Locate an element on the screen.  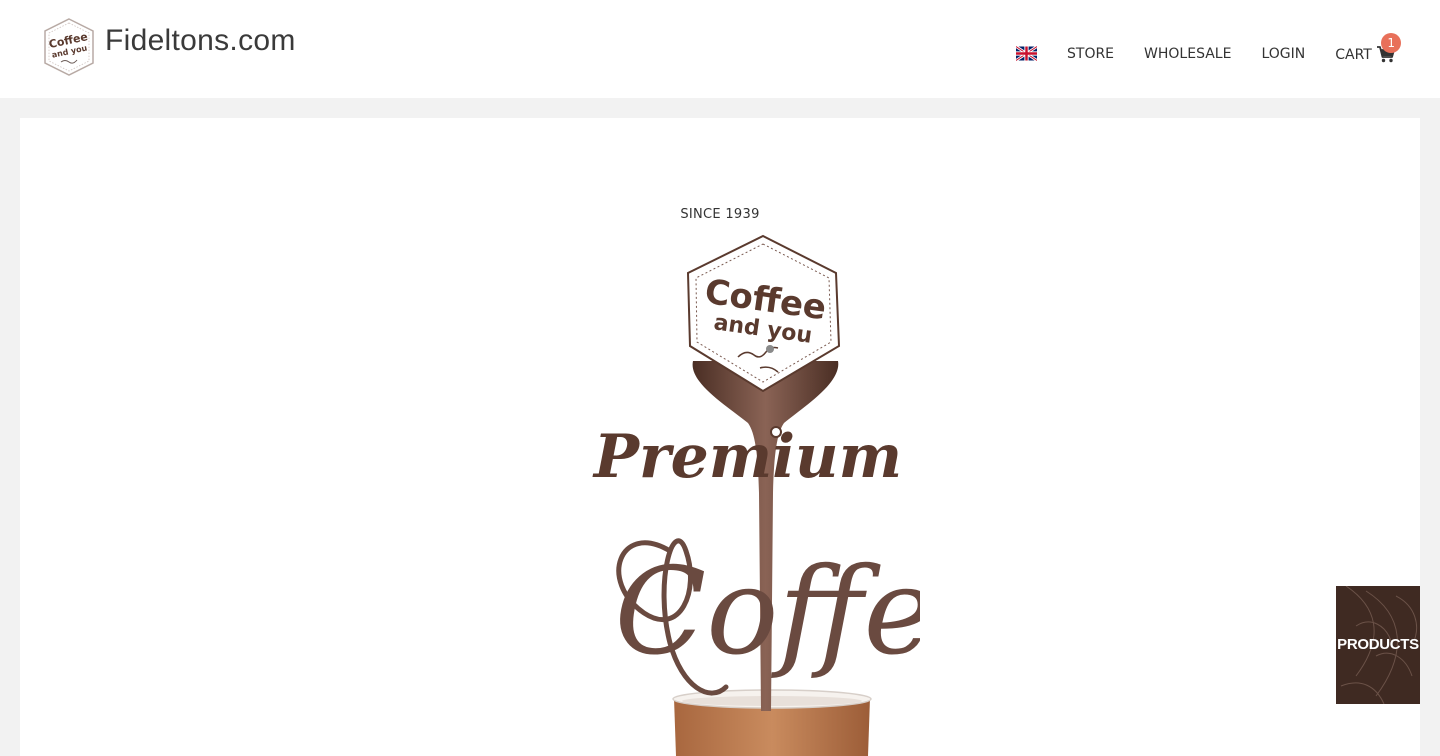
cart-label: CART is located at coordinates (1353, 54).